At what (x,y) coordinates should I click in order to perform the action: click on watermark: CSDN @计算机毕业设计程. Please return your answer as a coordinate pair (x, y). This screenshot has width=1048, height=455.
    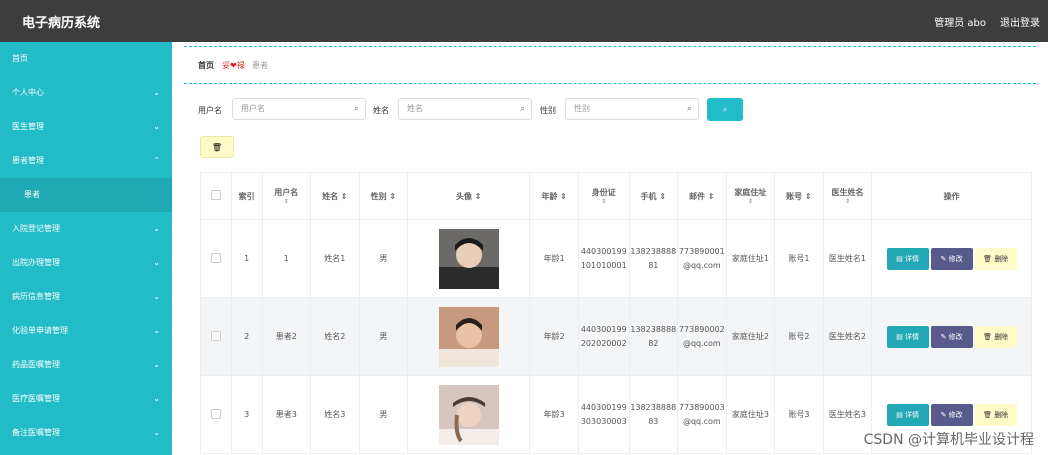
    Looking at the image, I should click on (948, 440).